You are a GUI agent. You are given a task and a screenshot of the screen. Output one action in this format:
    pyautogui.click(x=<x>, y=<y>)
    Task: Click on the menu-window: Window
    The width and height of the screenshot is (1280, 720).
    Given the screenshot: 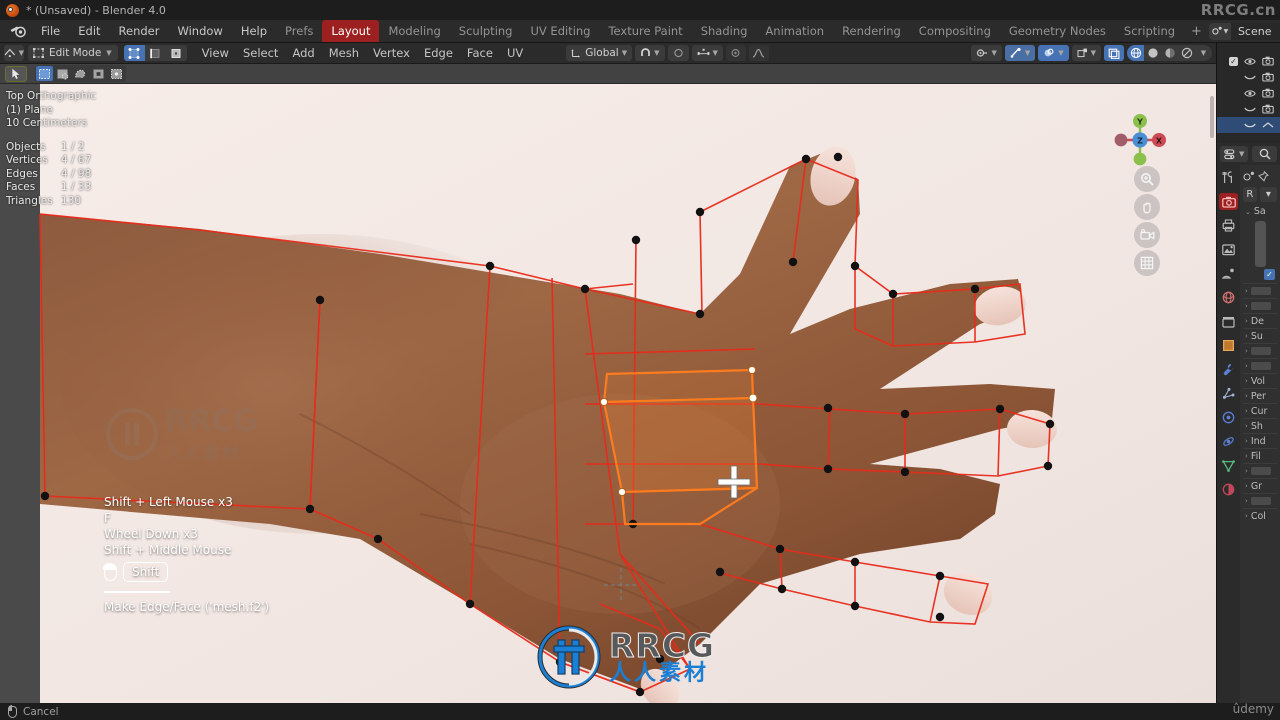 What is the action you would take?
    pyautogui.click(x=199, y=31)
    